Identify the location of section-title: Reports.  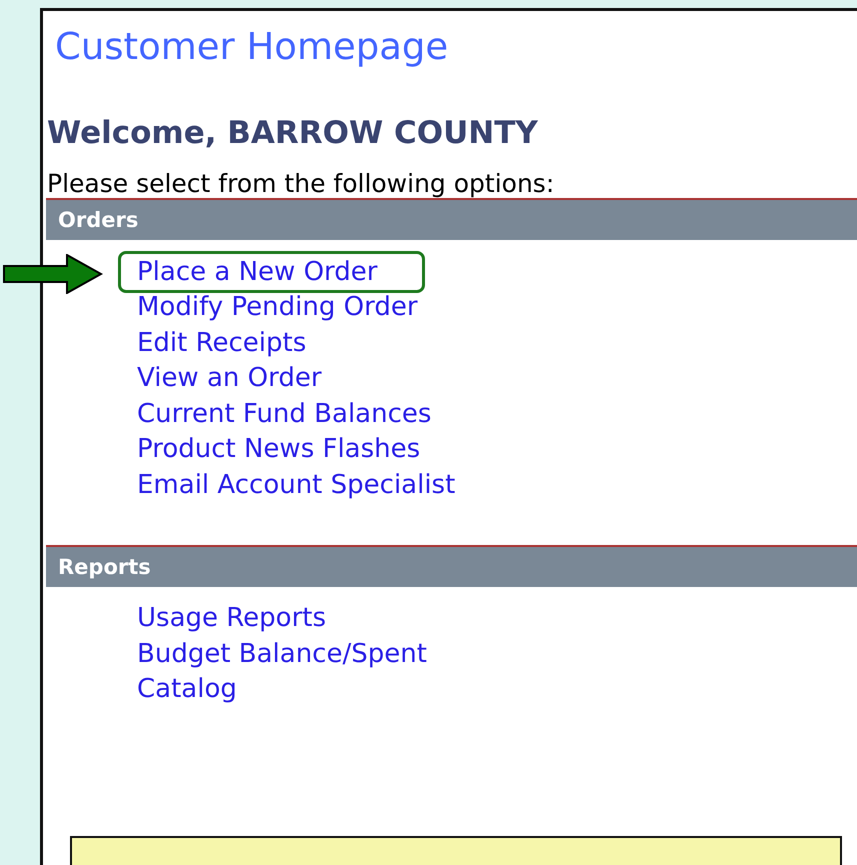
(104, 566).